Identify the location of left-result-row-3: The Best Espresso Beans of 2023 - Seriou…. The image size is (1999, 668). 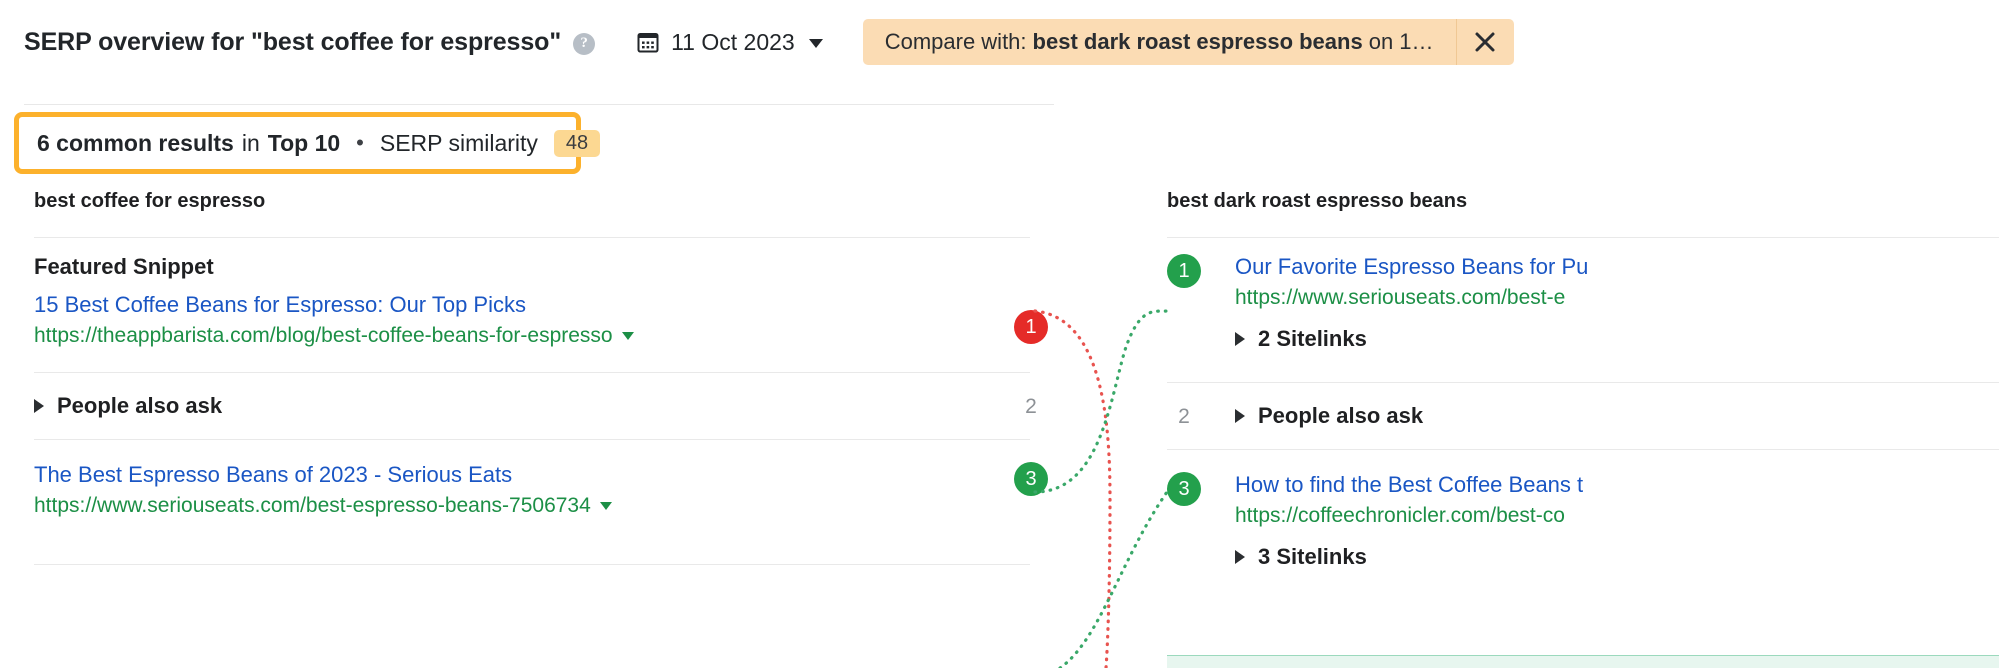
(530, 486).